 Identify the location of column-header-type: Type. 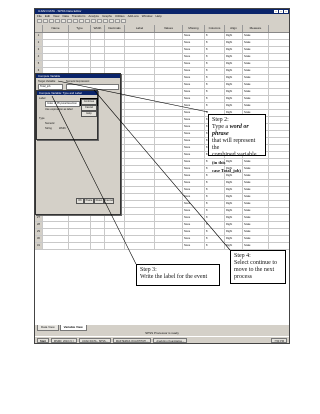
(80, 28).